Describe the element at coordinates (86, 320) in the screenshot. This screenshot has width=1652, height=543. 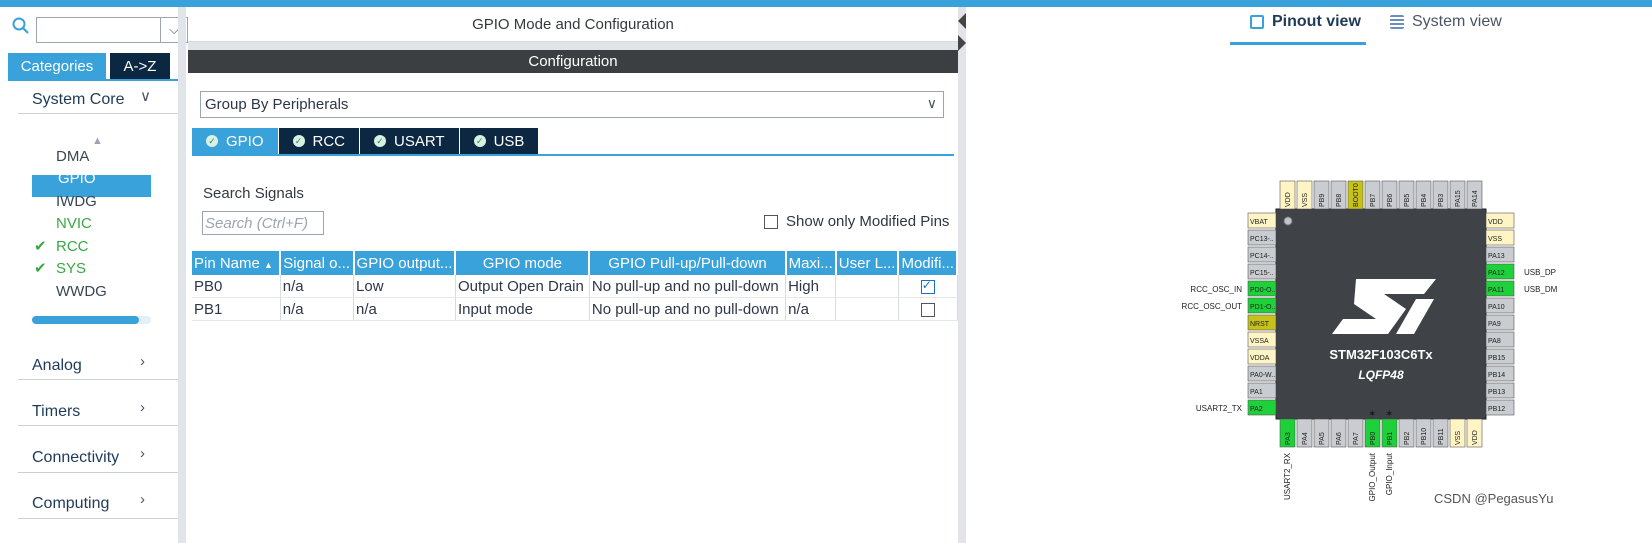
I see `scrollbar-thumb` at that location.